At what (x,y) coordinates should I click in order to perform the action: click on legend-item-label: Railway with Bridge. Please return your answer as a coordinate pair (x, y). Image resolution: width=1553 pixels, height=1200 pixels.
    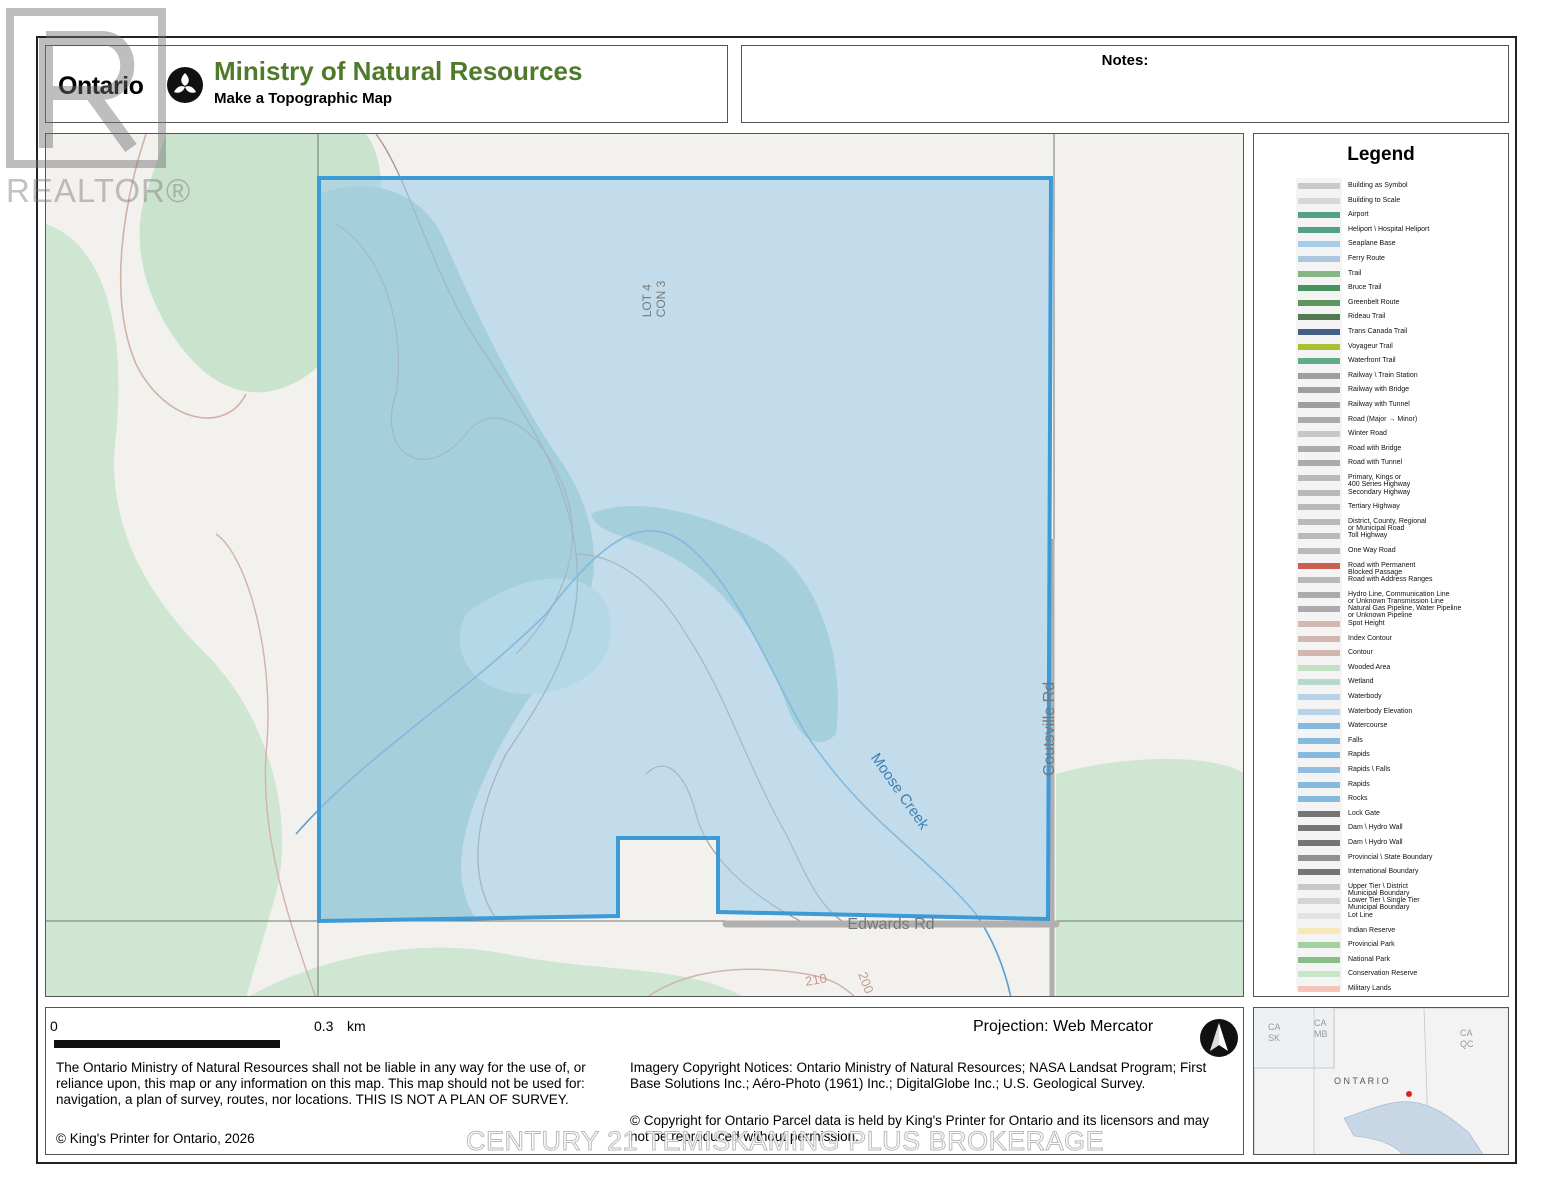
    Looking at the image, I should click on (1379, 390).